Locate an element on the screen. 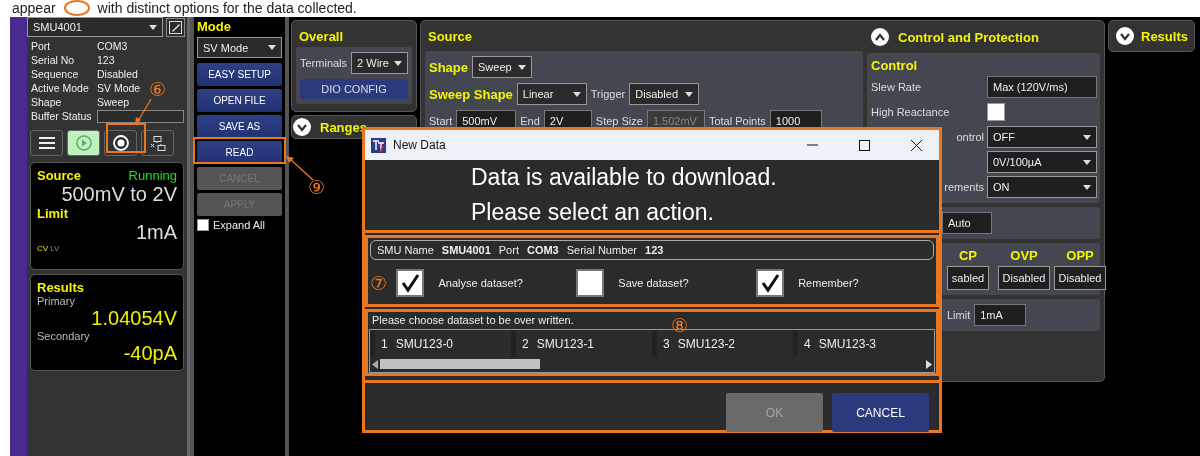 This screenshot has height=456, width=1200. info-label: Sequence is located at coordinates (55, 74).